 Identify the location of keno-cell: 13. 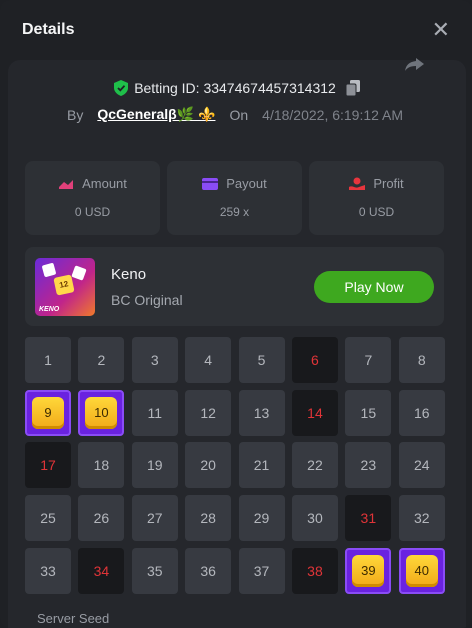
(261, 412).